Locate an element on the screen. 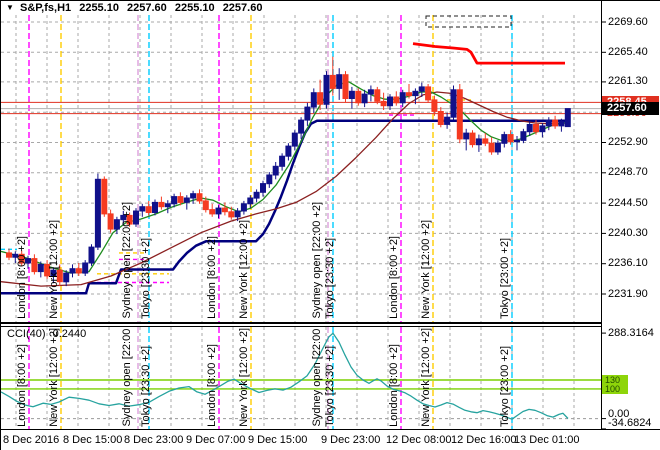 Image resolution: width=660 pixels, height=450 pixels. price-axis-label: 2265.40 is located at coordinates (628, 51).